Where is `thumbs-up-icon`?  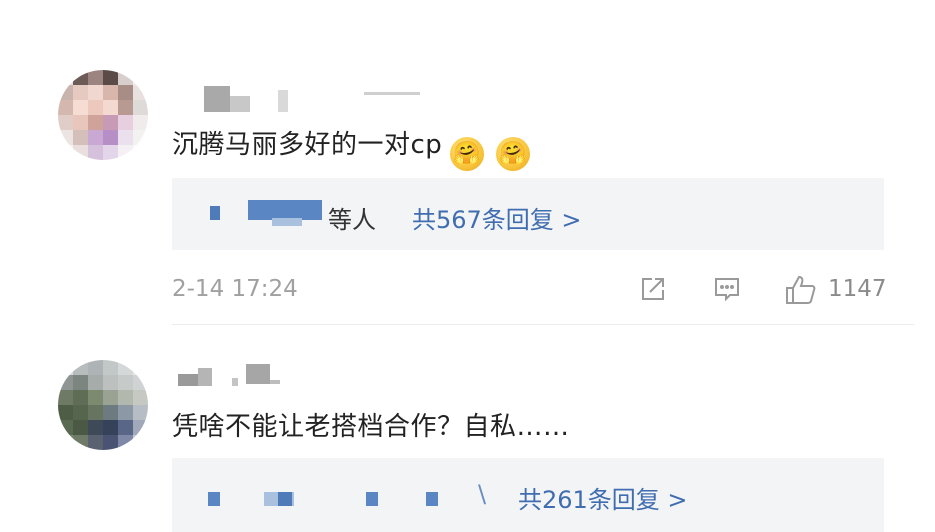 thumbs-up-icon is located at coordinates (801, 292).